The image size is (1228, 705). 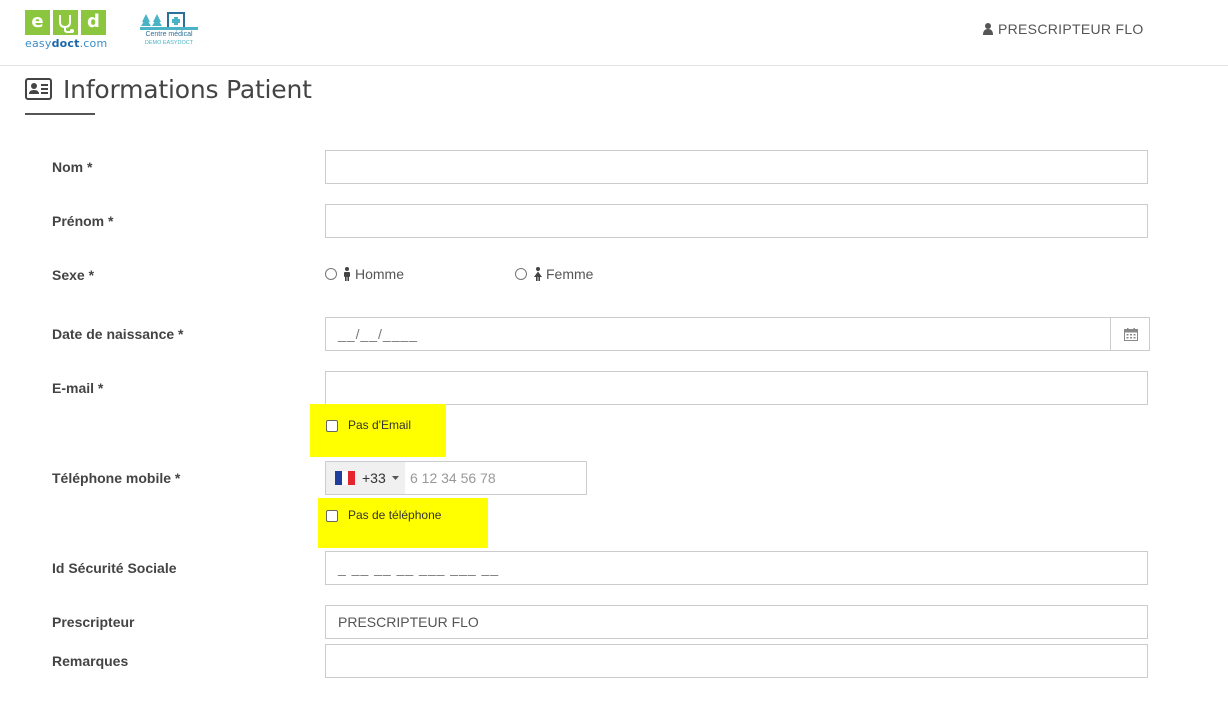 What do you see at coordinates (116, 478) in the screenshot?
I see `telephone-label: Téléphone mobile *` at bounding box center [116, 478].